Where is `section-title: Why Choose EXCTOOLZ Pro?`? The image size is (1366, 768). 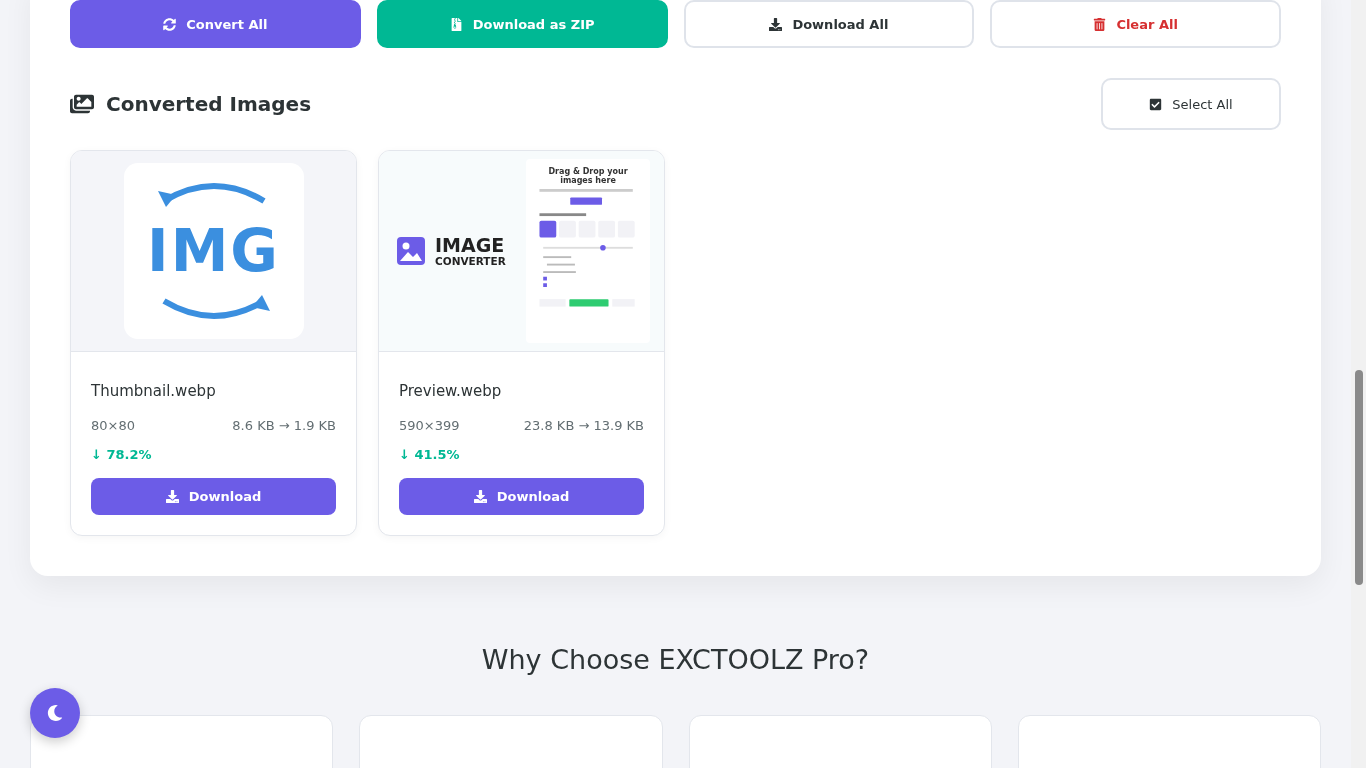 section-title: Why Choose EXCTOOLZ Pro? is located at coordinates (675, 659).